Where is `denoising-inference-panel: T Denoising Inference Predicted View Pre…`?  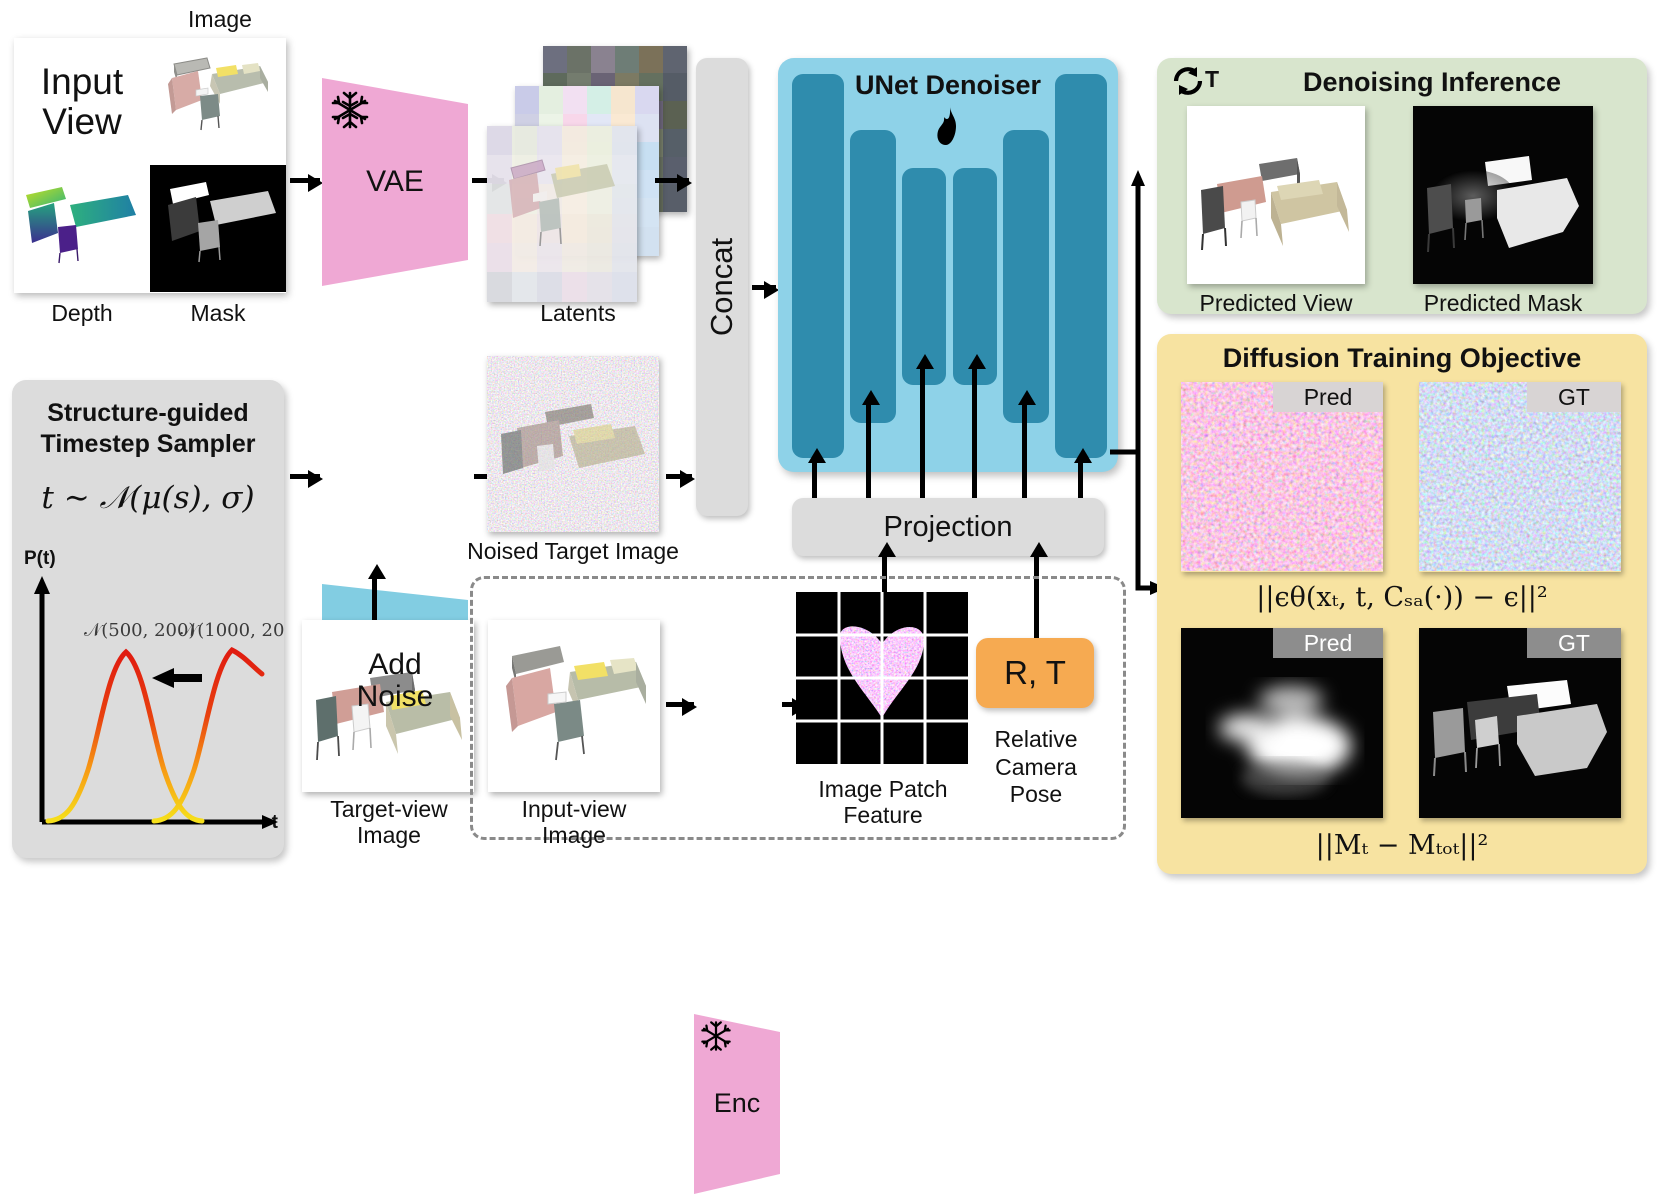 denoising-inference-panel: T Denoising Inference Predicted View Pre… is located at coordinates (1402, 187).